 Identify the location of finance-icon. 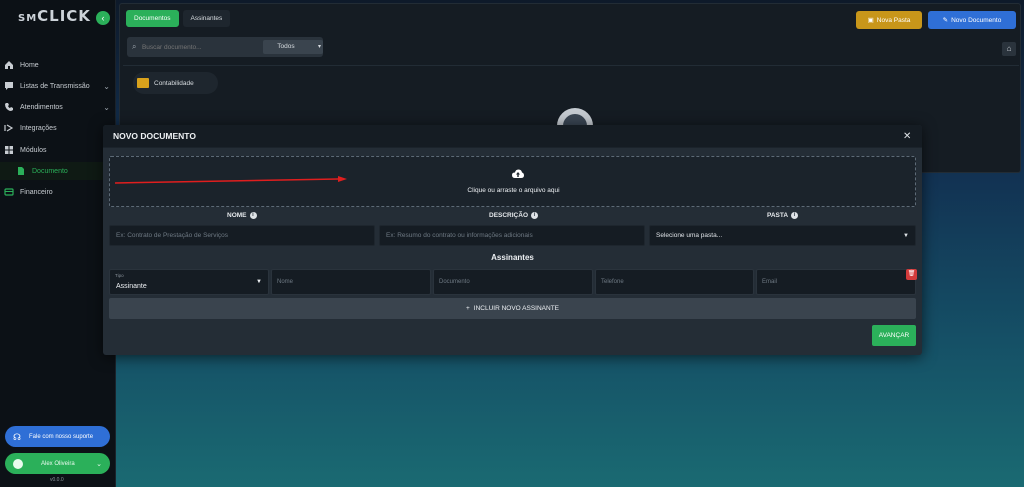
(9, 192).